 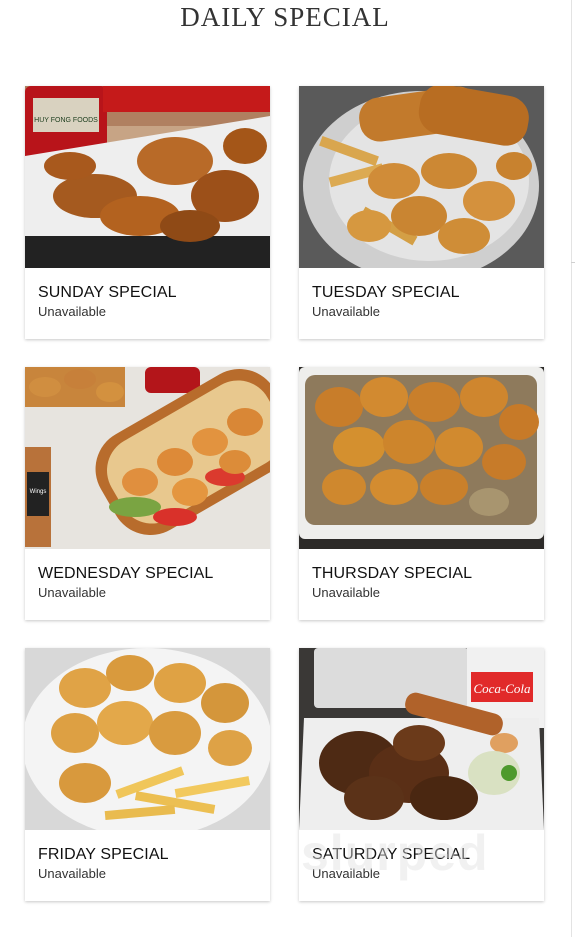 I want to click on shrimp-po-boy-photo: Wings, so click(x=147, y=458).